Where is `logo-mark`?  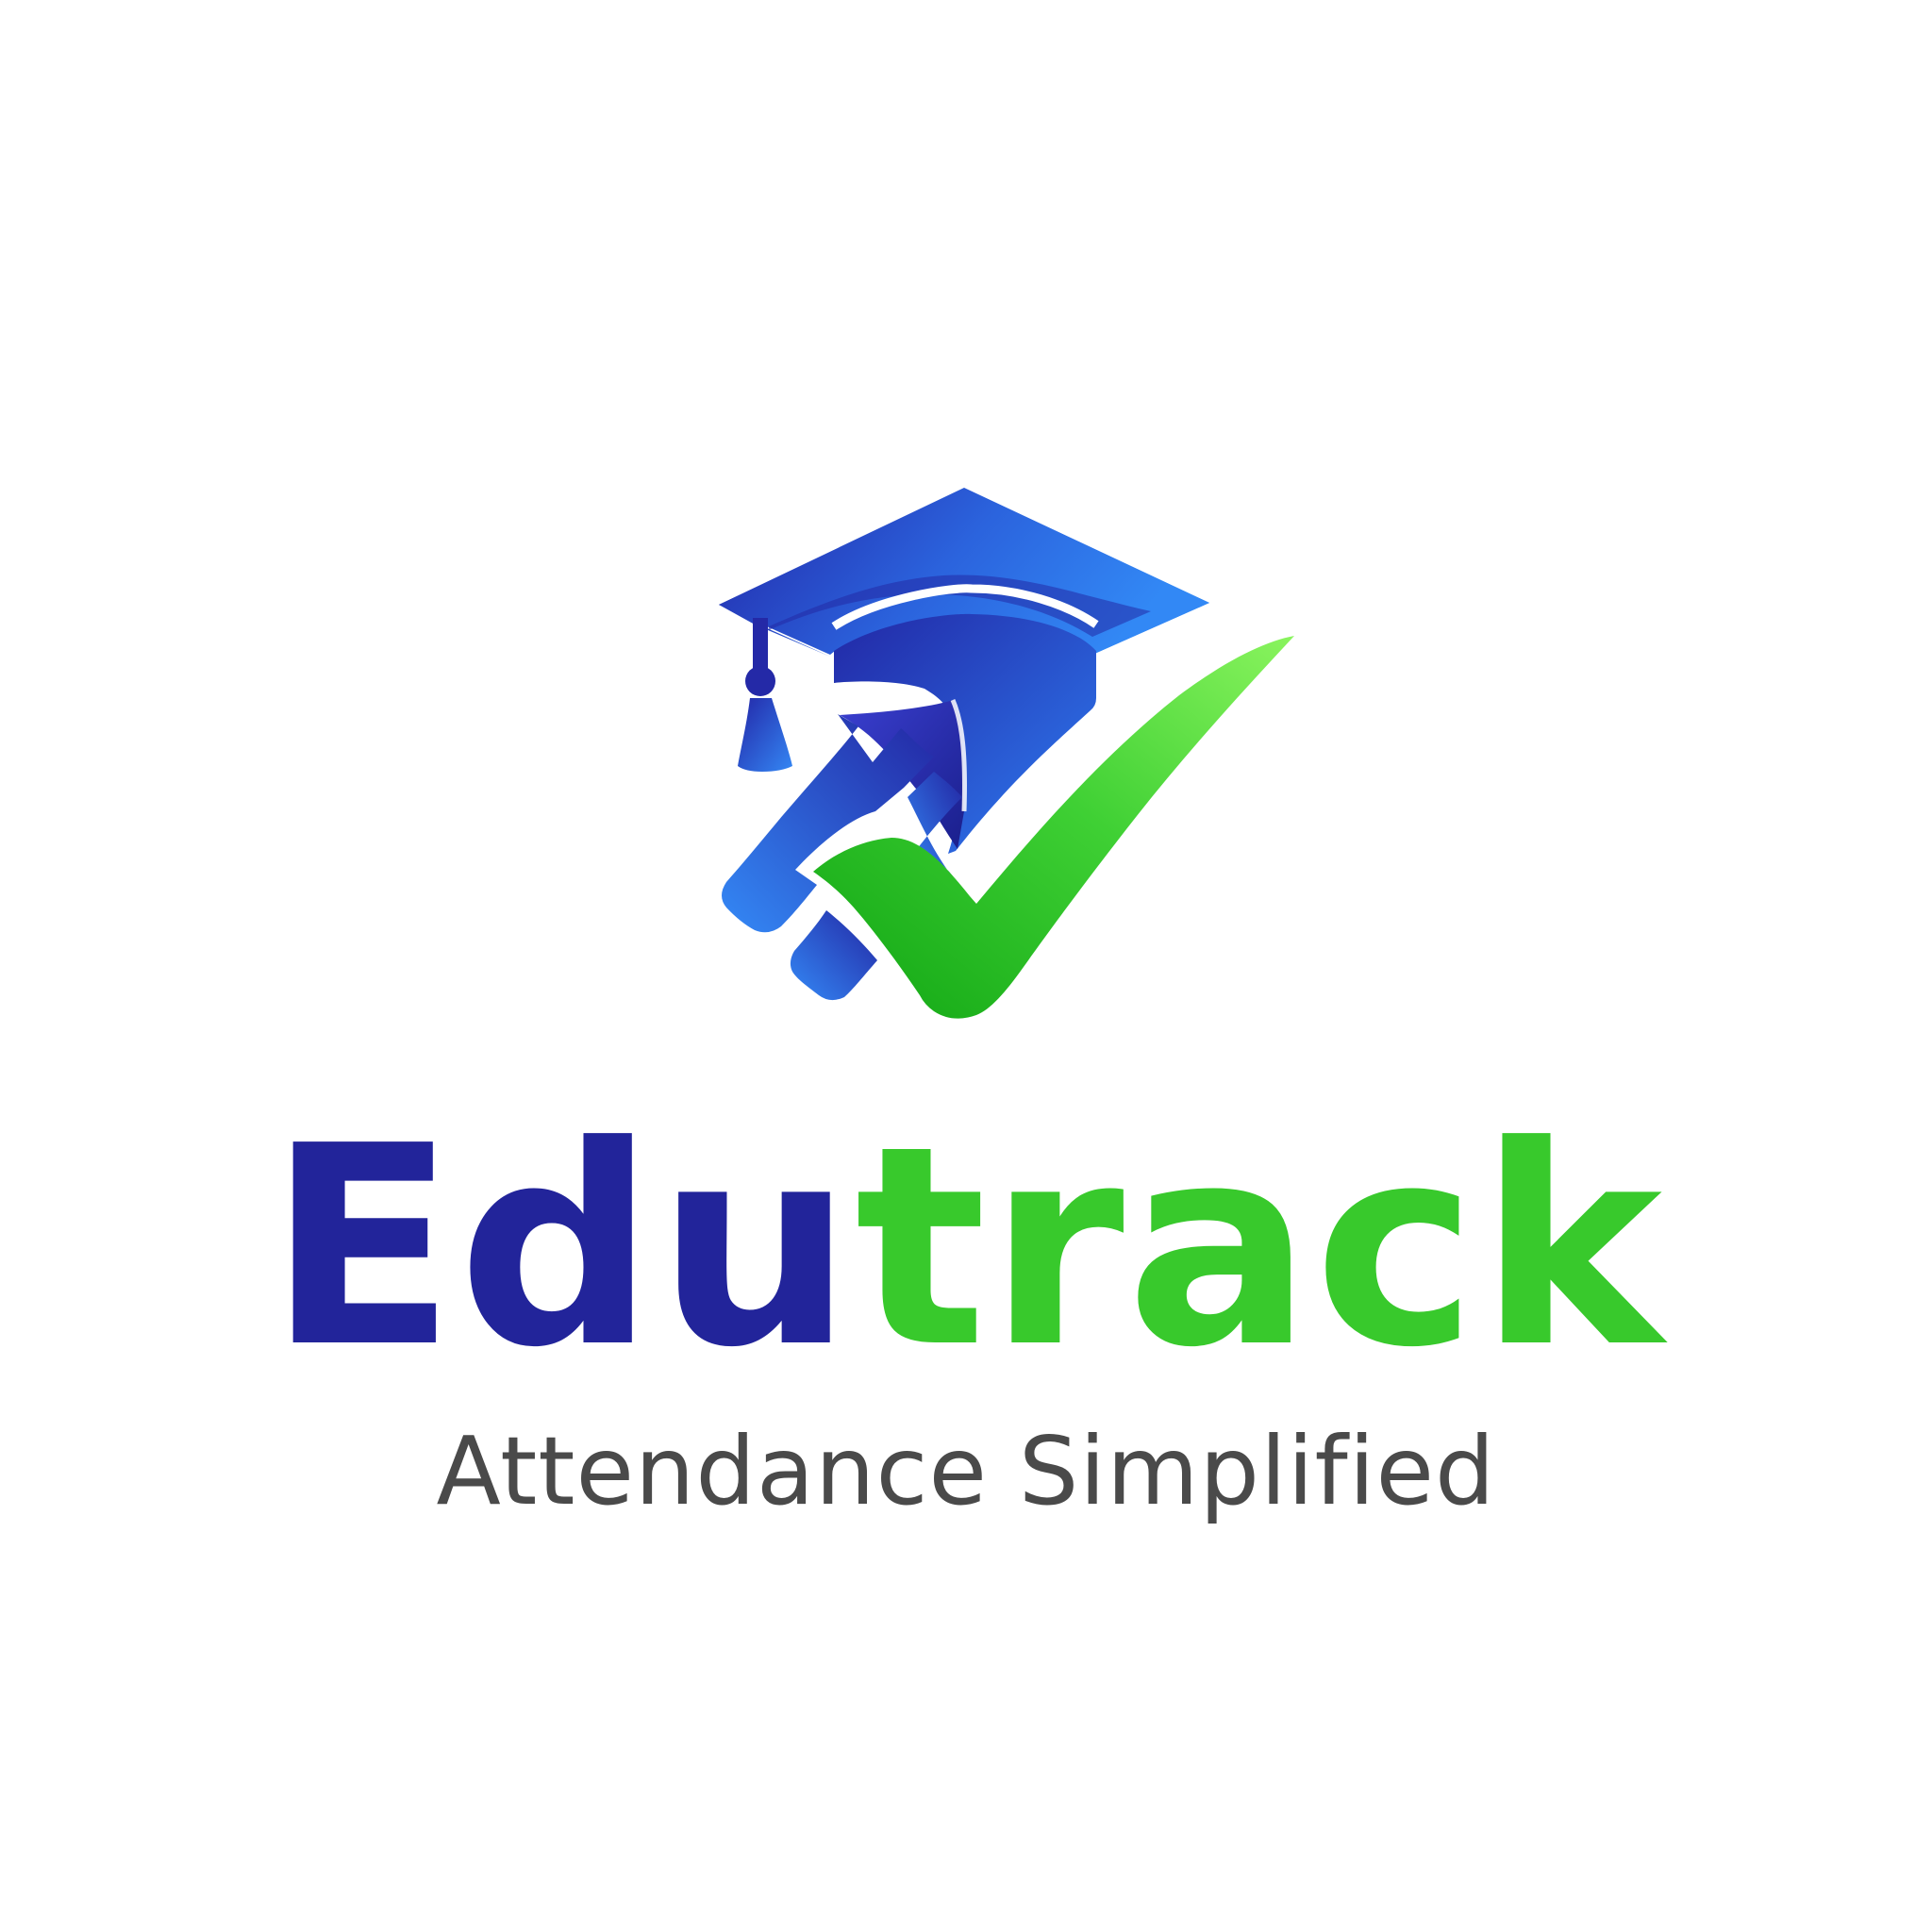 logo-mark is located at coordinates (1006, 753).